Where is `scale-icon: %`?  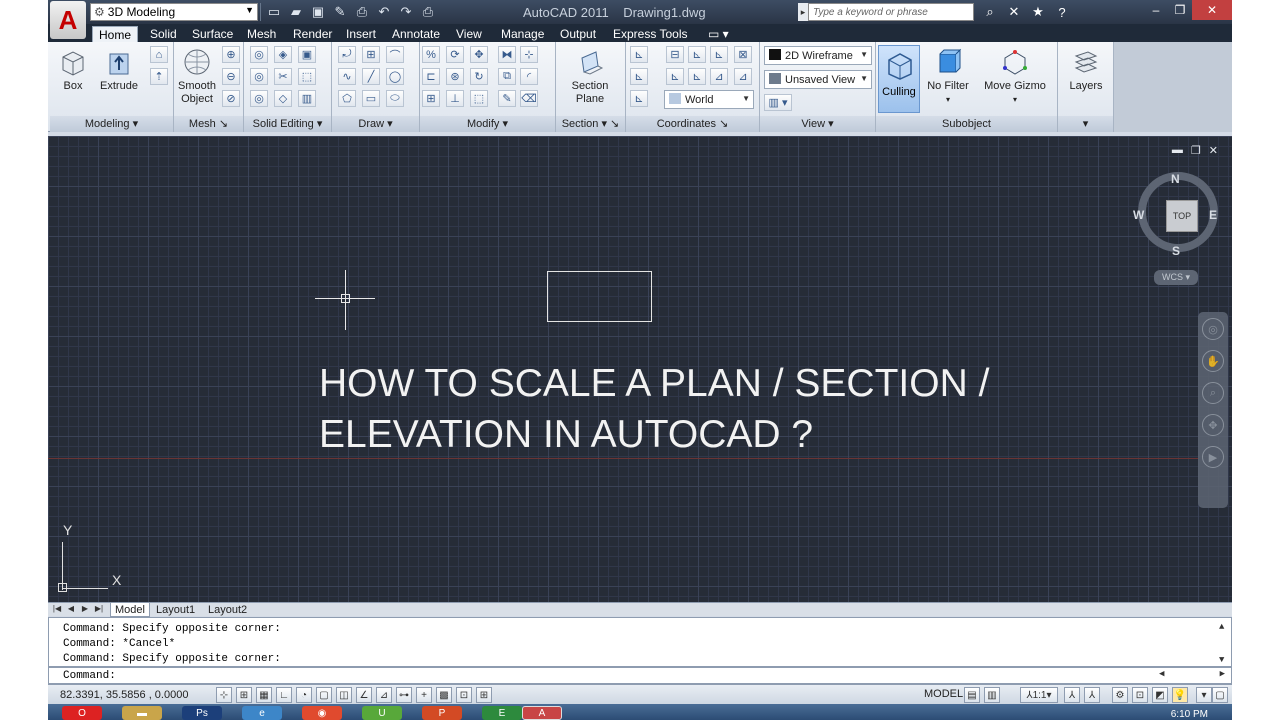
scale-icon: % is located at coordinates (431, 54).